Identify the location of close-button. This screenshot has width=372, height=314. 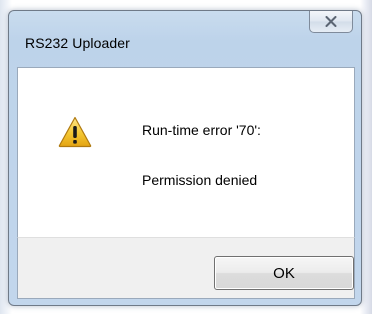
(331, 22).